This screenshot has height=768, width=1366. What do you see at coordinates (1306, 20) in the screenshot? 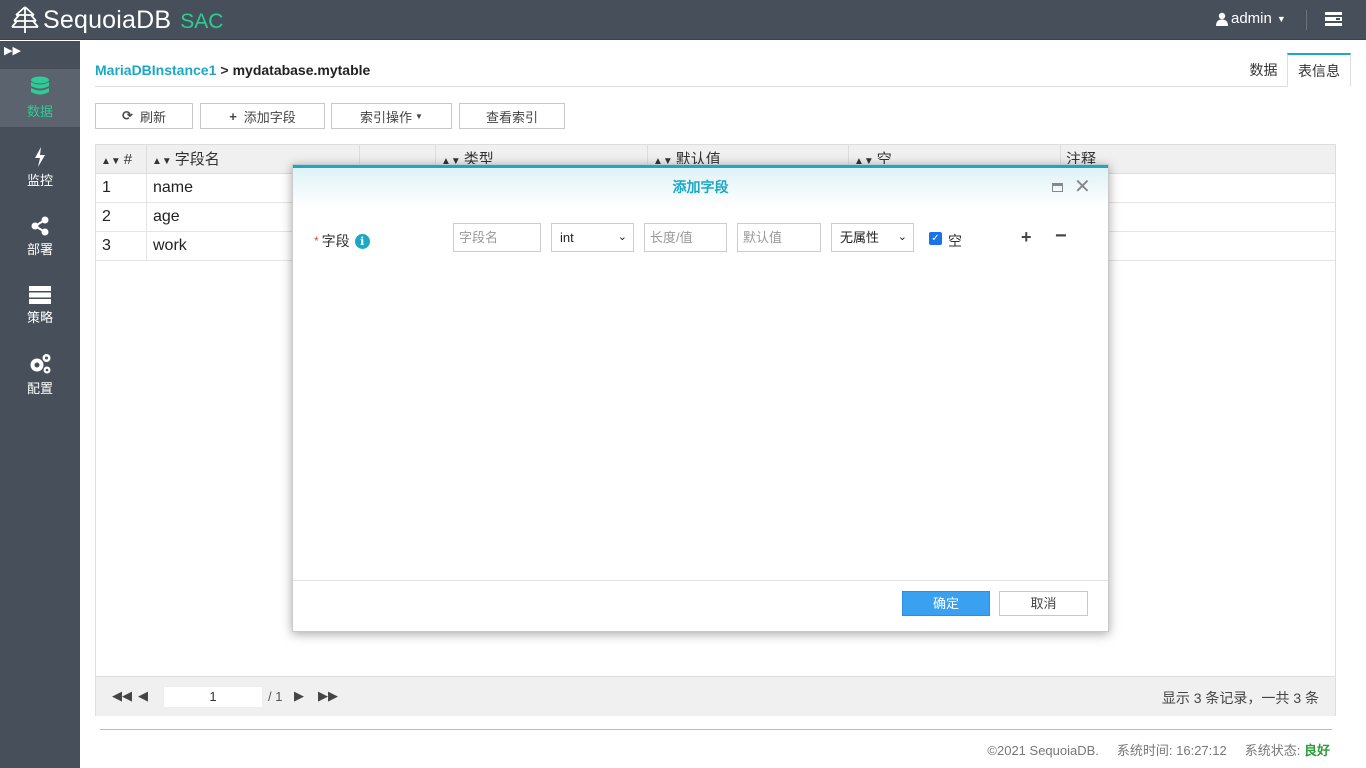
I see `divider` at bounding box center [1306, 20].